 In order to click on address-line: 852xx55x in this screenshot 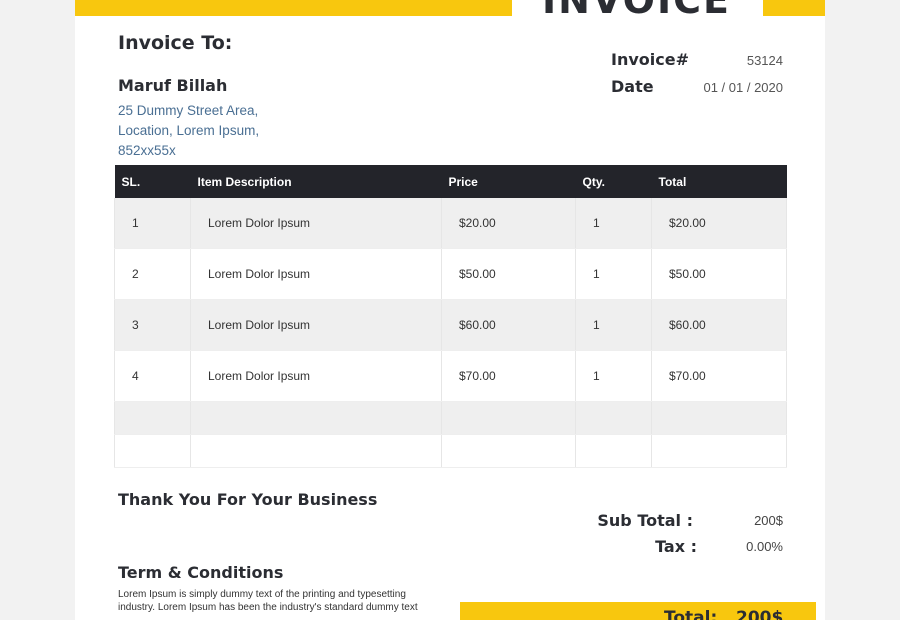, I will do `click(147, 150)`.